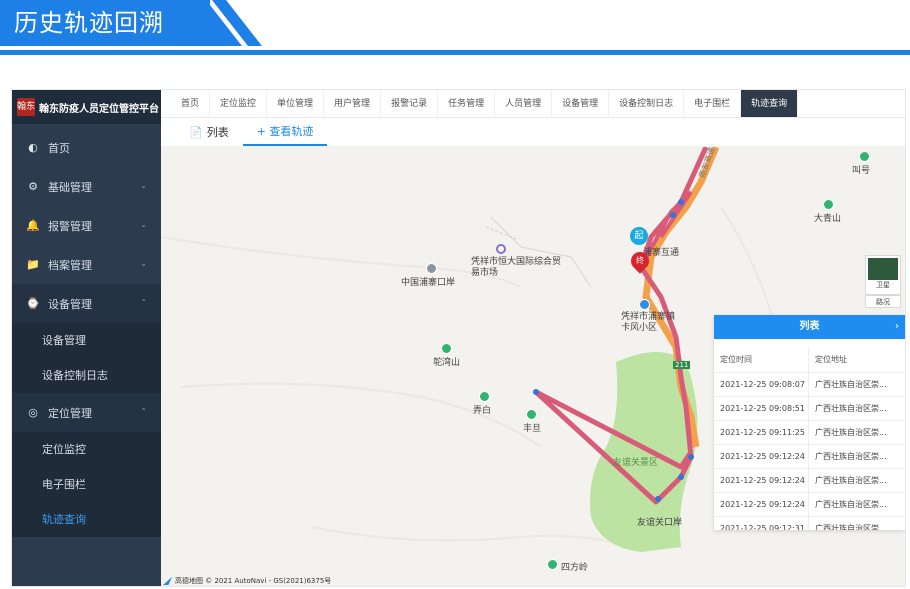 The image size is (910, 589). Describe the element at coordinates (532, 429) in the screenshot. I see `poi-fengdan-label: 丰旦` at that location.